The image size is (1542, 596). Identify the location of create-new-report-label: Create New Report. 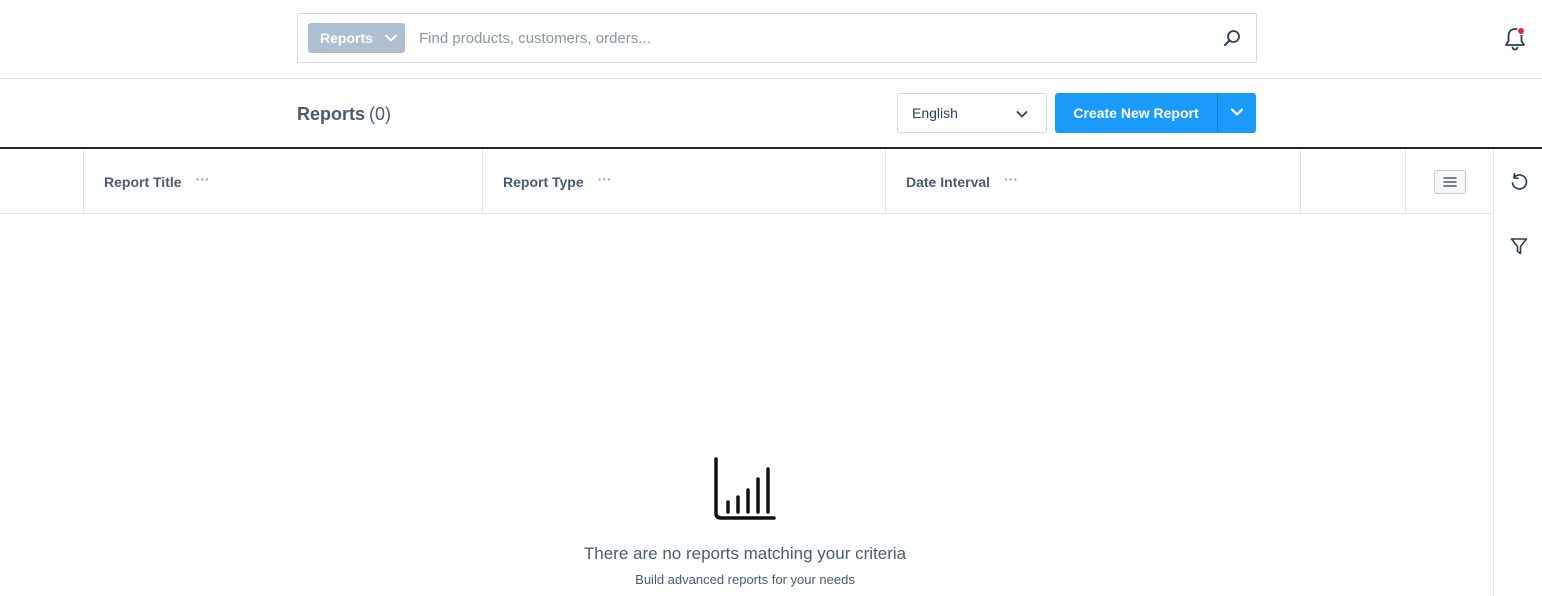
(1136, 113).